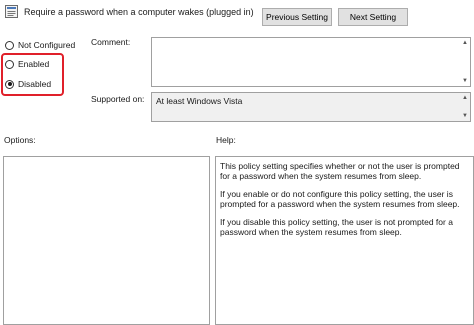 The image size is (474, 325). Describe the element at coordinates (118, 99) in the screenshot. I see `supported-on-label: Supported on:` at that location.